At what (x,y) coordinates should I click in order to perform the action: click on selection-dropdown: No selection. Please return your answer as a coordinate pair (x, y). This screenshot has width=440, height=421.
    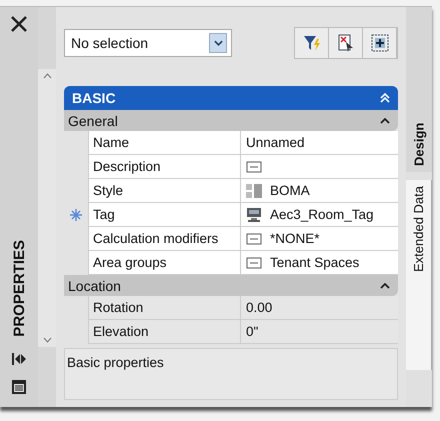
    Looking at the image, I should click on (148, 43).